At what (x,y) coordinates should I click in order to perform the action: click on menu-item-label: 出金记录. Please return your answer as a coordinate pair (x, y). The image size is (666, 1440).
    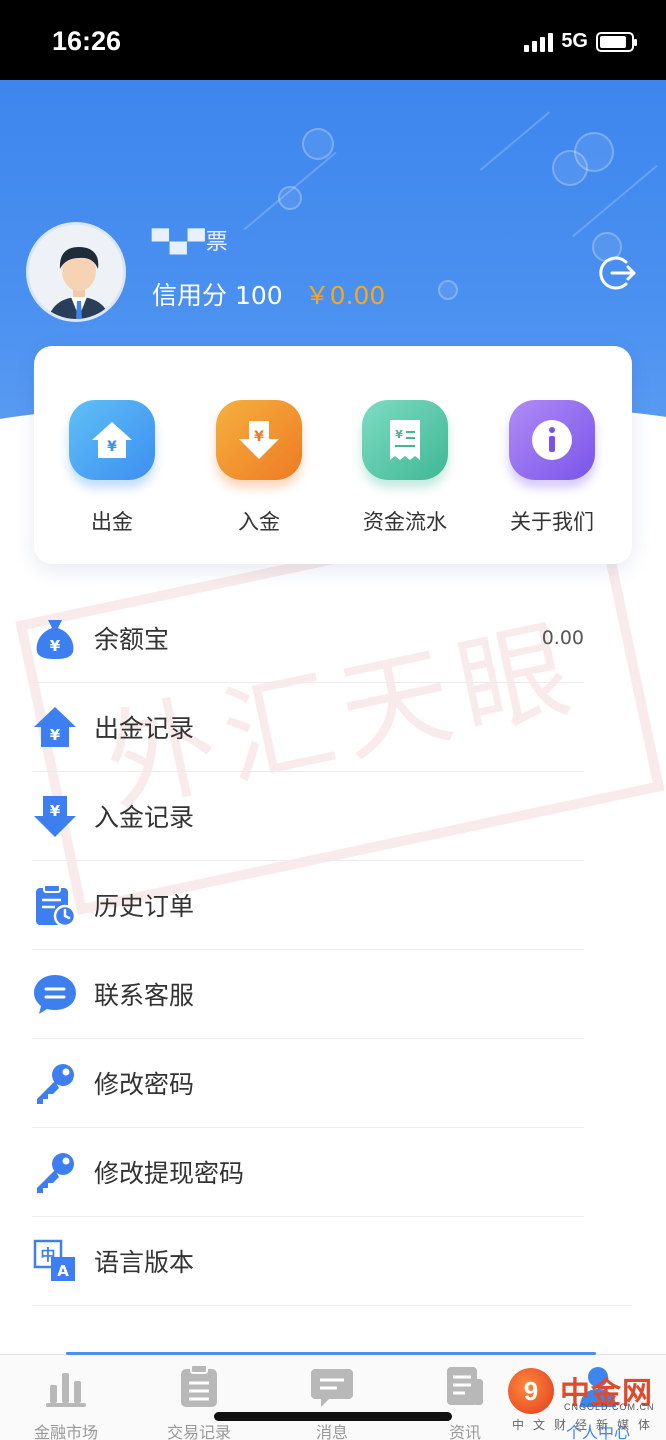
    Looking at the image, I should click on (144, 728).